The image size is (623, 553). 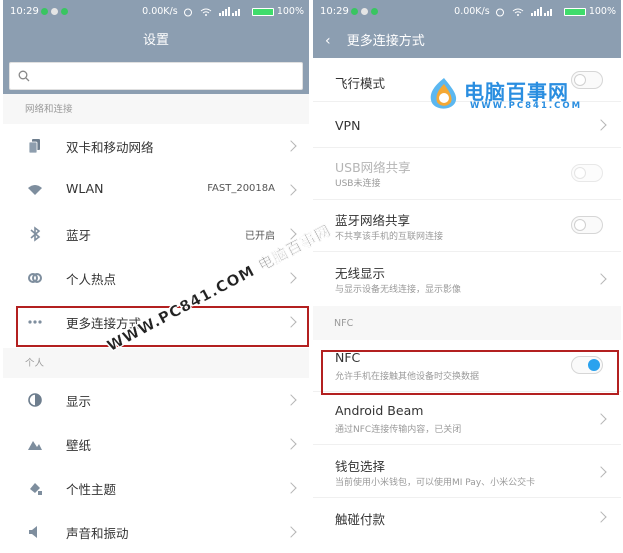 What do you see at coordinates (389, 237) in the screenshot?
I see `item-subtitle: 不共享该手机的互联网连接` at bounding box center [389, 237].